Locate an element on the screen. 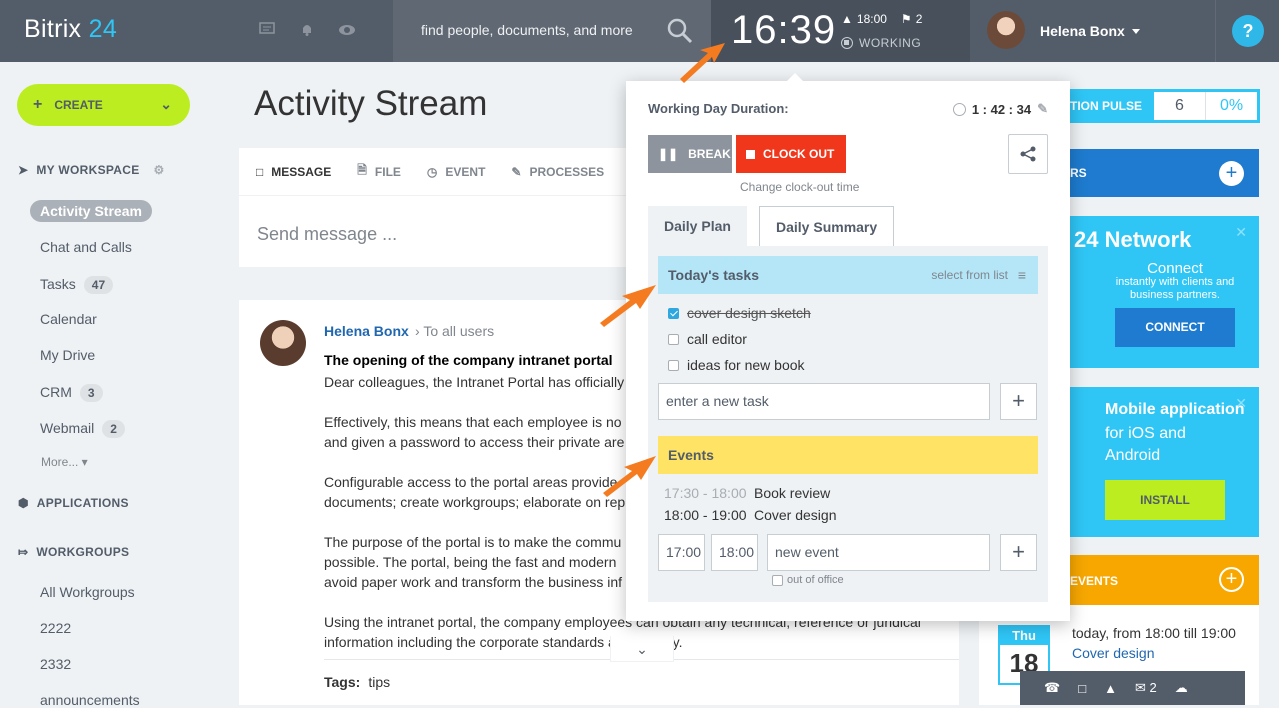  pulse-label: TION PULSE is located at coordinates (1106, 106).